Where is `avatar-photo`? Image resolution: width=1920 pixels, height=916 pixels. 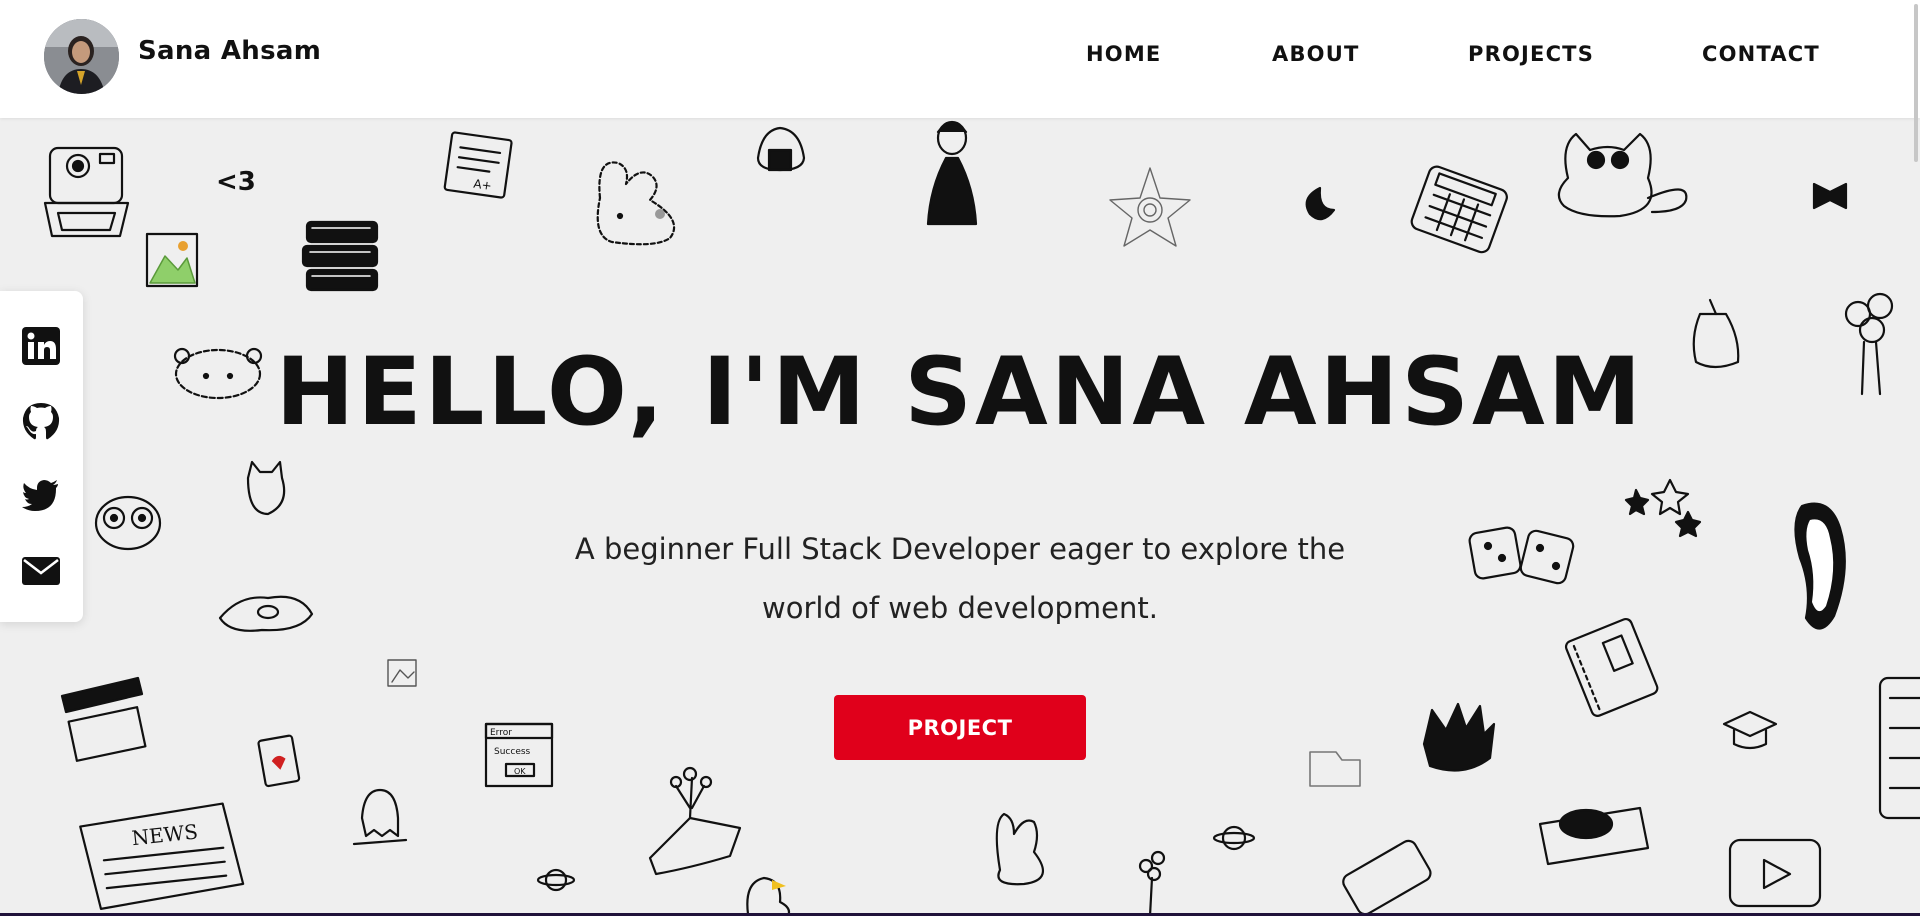 avatar-photo is located at coordinates (81, 56).